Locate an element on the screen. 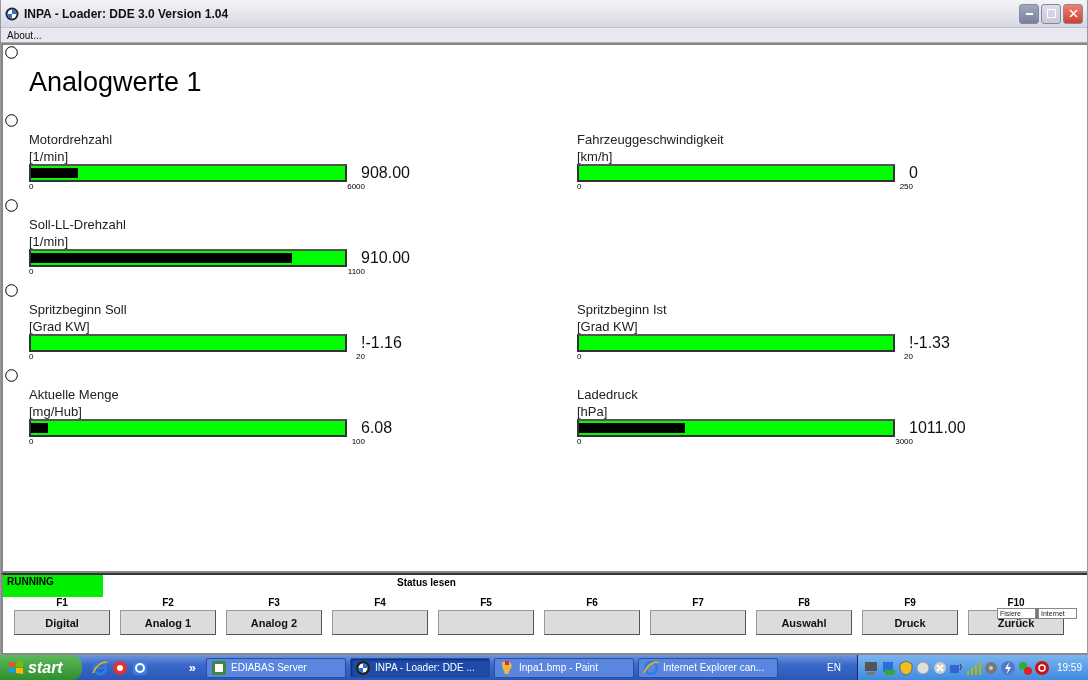 Image resolution: width=1088 pixels, height=680 pixels. shield-icon is located at coordinates (905, 667).